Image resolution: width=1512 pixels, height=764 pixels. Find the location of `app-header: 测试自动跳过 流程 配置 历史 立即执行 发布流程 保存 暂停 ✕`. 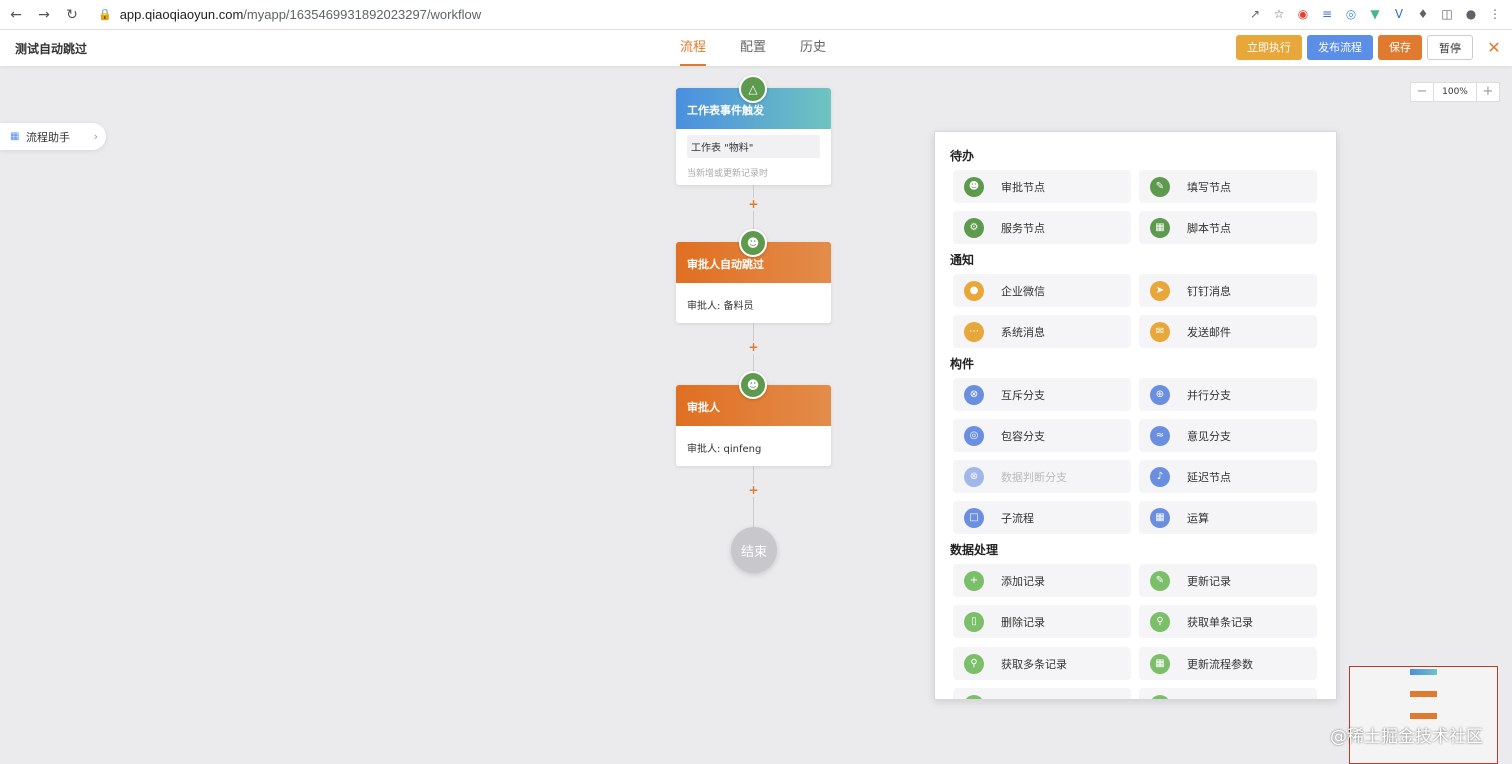

app-header: 测试自动跳过 流程 配置 历史 立即执行 发布流程 保存 暂停 ✕ is located at coordinates (756, 48).